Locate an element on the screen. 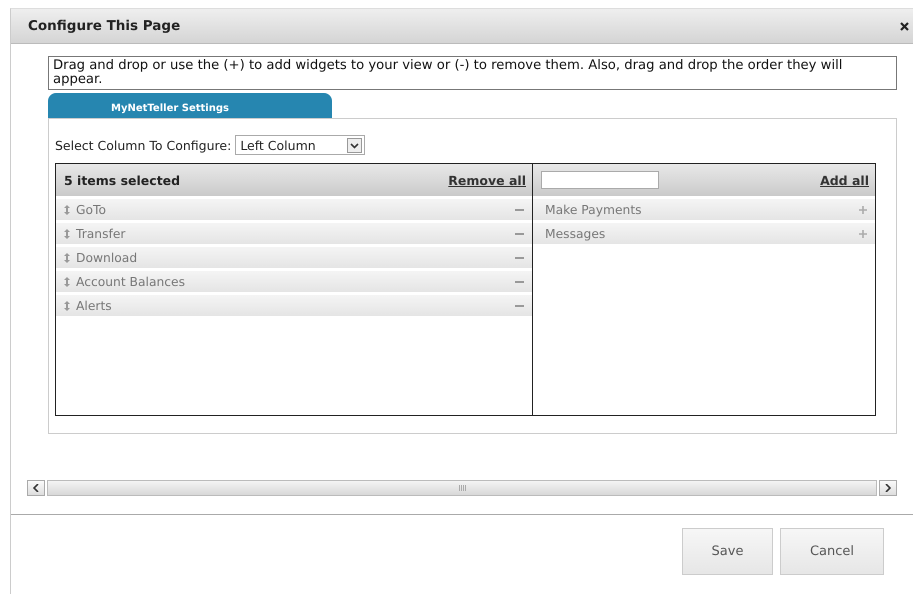  save-button: Save is located at coordinates (727, 551).